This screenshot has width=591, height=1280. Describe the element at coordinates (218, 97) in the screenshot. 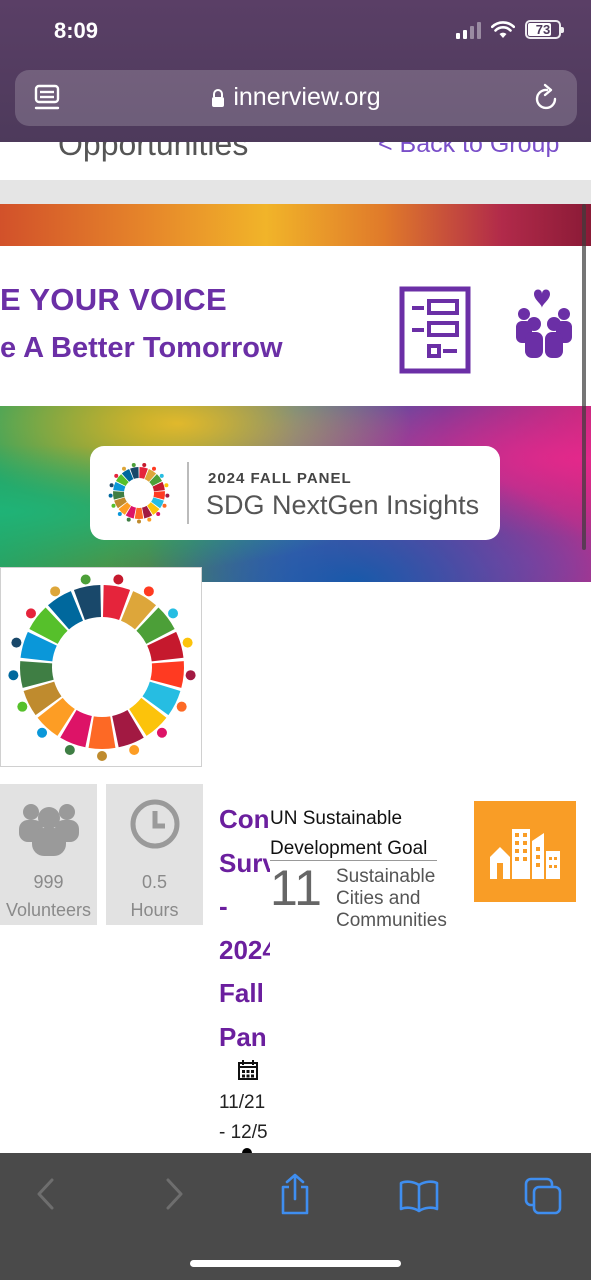

I see `lock-icon` at that location.